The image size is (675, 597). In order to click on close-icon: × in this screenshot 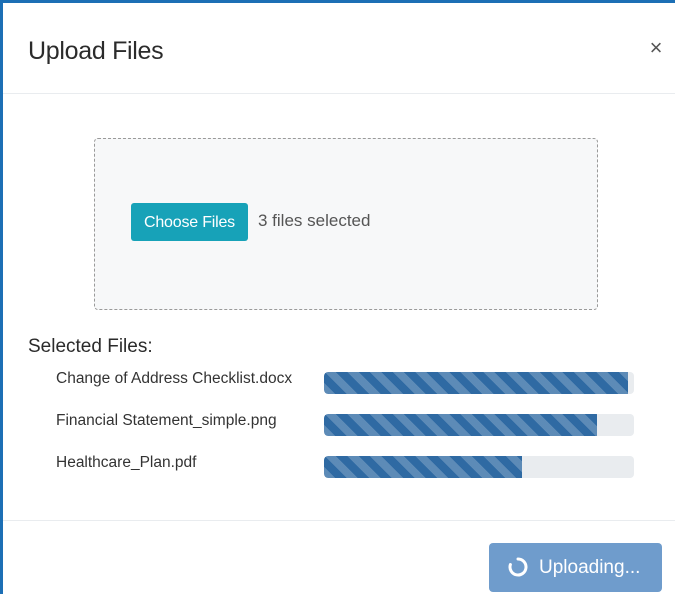, I will do `click(656, 48)`.